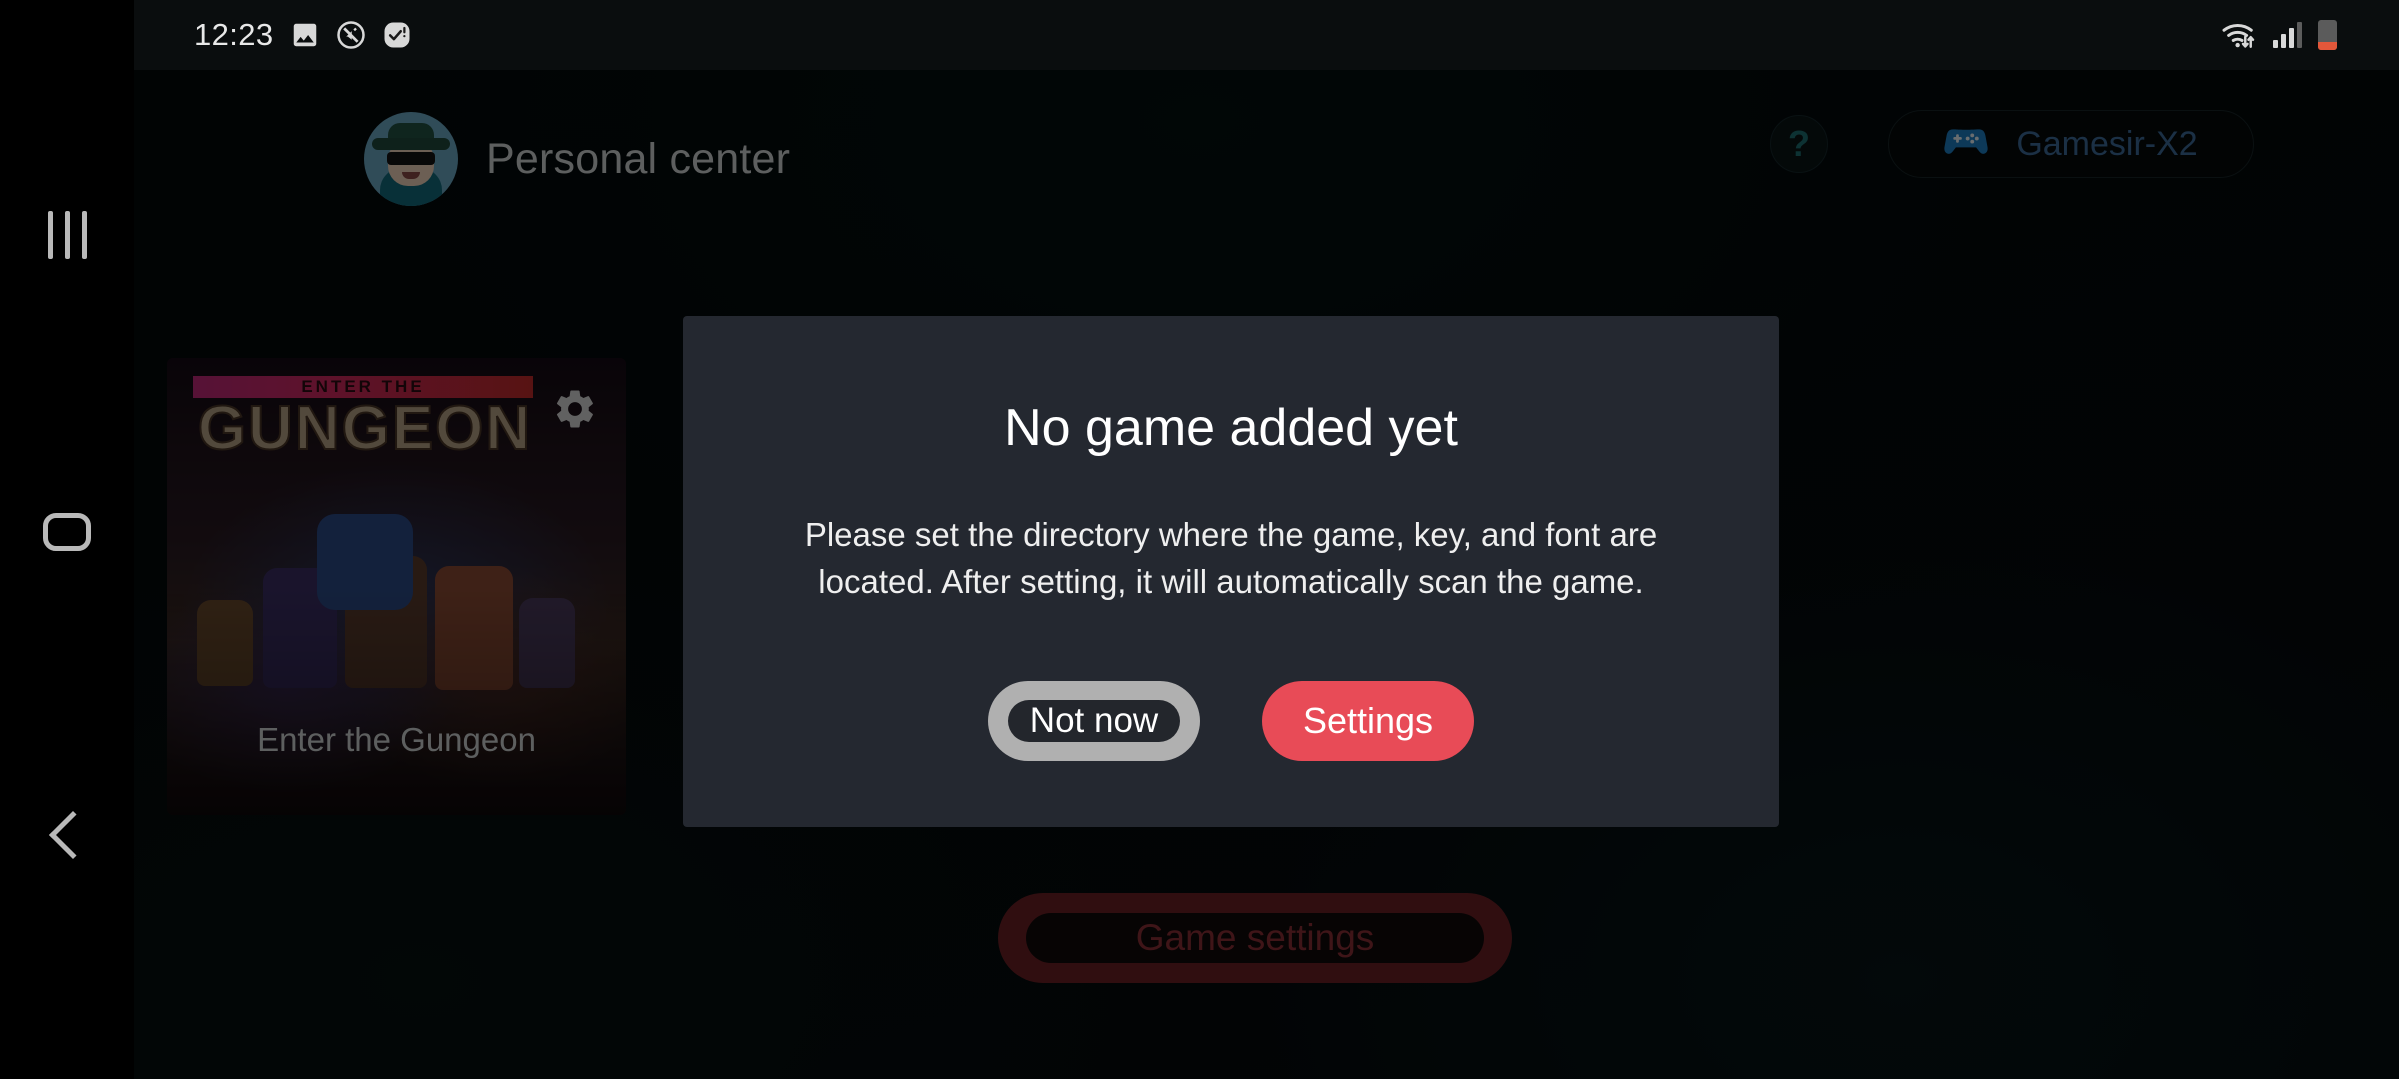  What do you see at coordinates (2327, 35) in the screenshot?
I see `battery-low-icon` at bounding box center [2327, 35].